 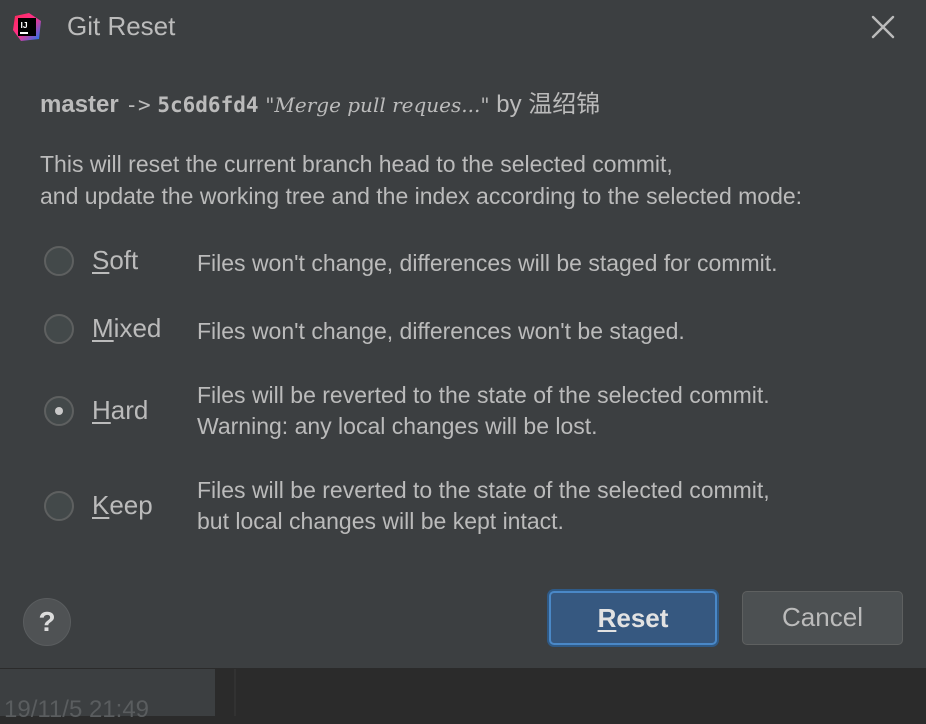 I want to click on intellij-logo-icon: IJ, so click(x=27, y=27).